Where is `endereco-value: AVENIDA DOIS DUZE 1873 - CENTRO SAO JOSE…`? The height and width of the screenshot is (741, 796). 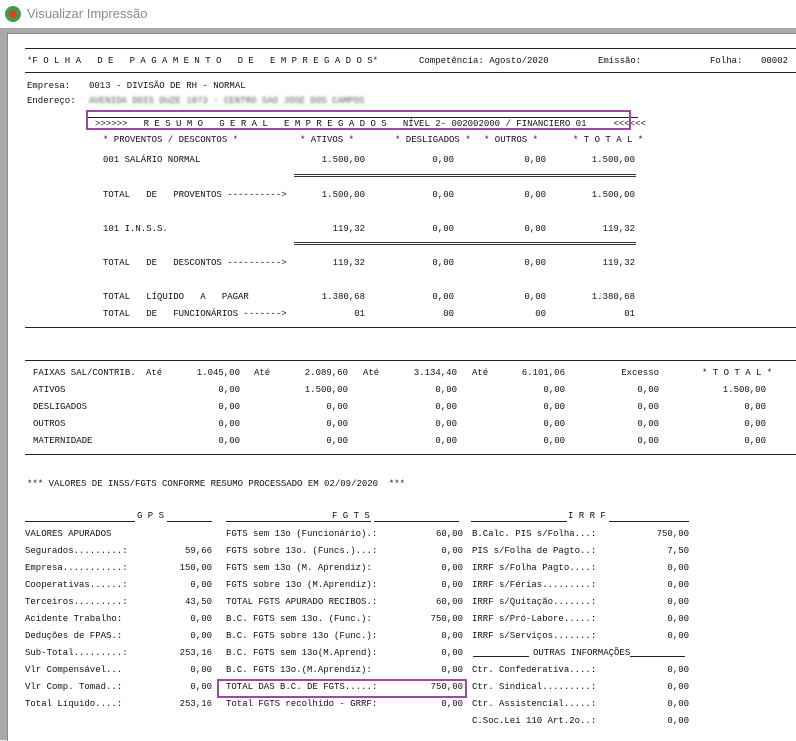 endereco-value: AVENIDA DOIS DUZE 1873 - CENTRO SAO JOSE… is located at coordinates (227, 101).